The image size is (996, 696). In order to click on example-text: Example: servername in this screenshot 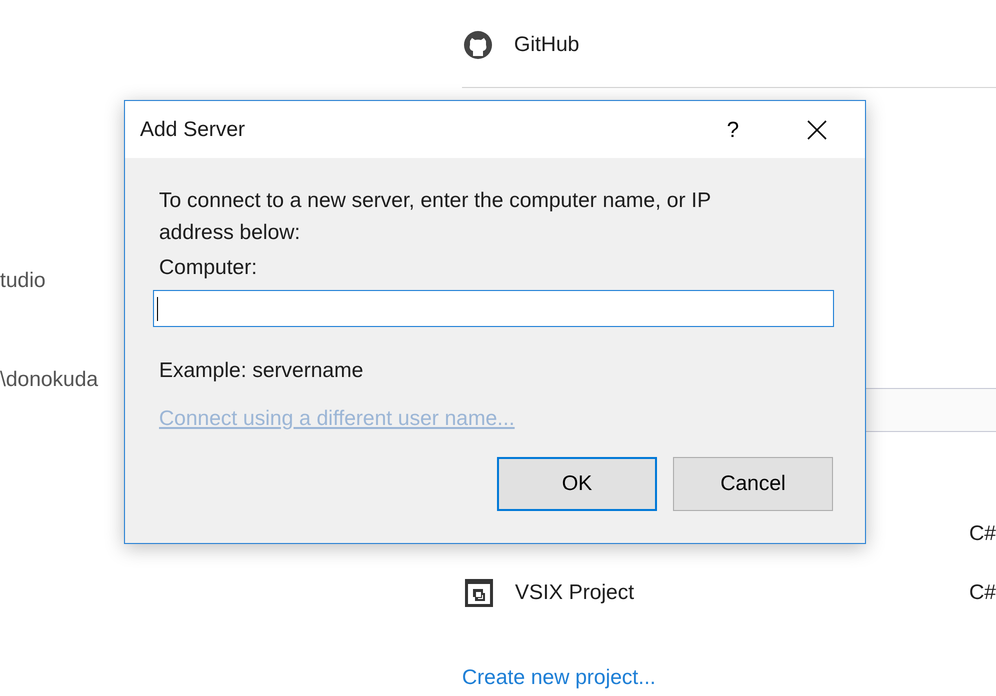, I will do `click(261, 371)`.